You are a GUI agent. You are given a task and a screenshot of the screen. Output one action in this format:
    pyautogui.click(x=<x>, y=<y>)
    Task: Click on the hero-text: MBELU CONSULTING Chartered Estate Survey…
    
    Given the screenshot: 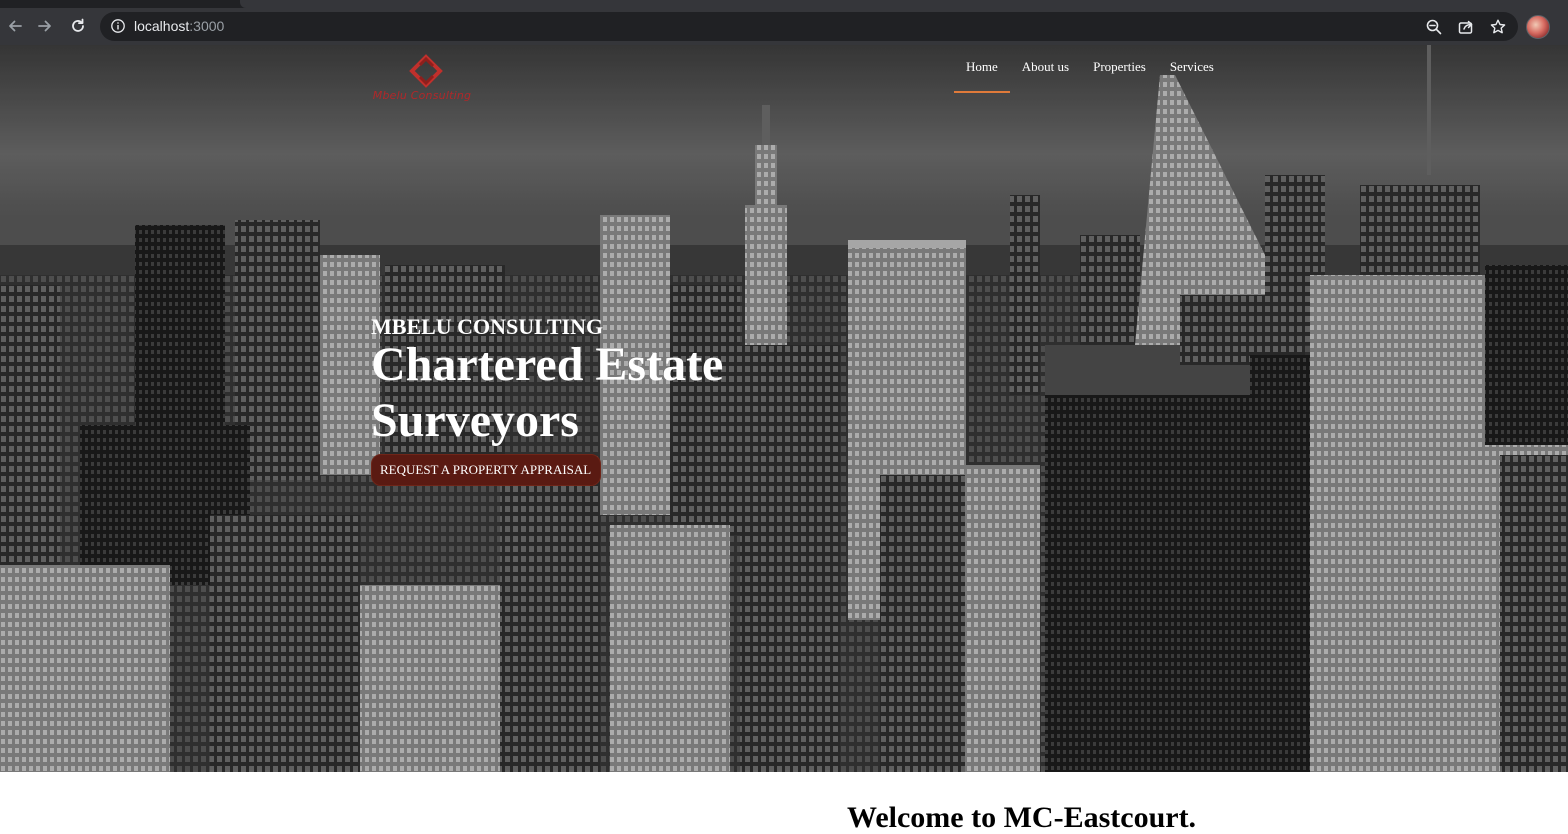 What is the action you would take?
    pyautogui.click(x=581, y=382)
    